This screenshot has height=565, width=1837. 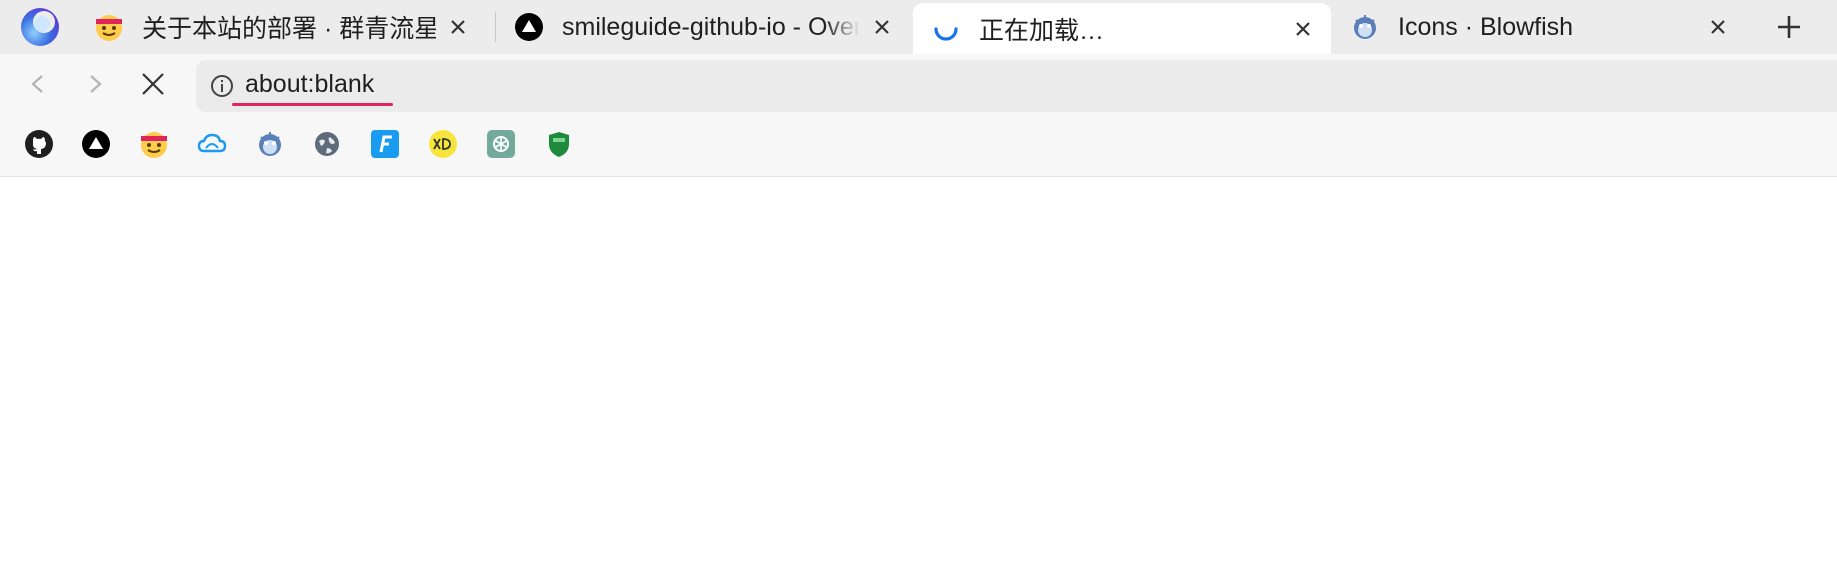 I want to click on openai-icon, so click(x=501, y=144).